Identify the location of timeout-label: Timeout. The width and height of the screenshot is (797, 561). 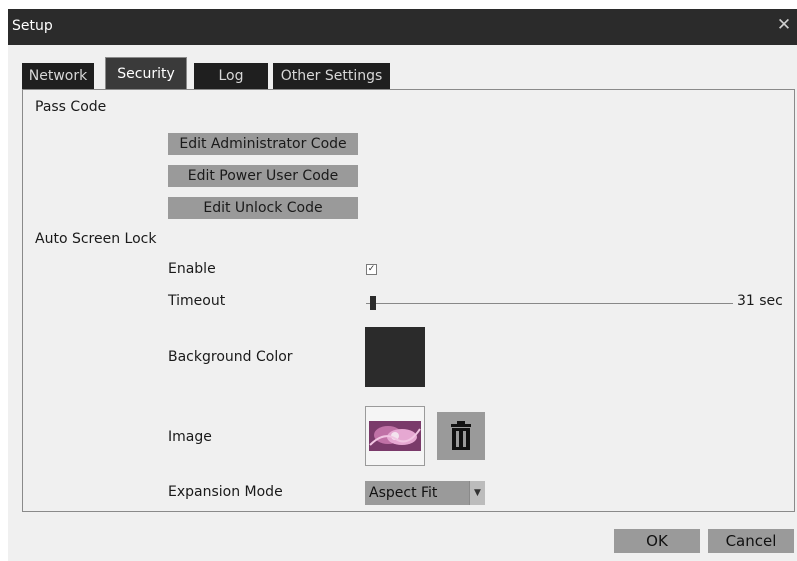
(197, 301).